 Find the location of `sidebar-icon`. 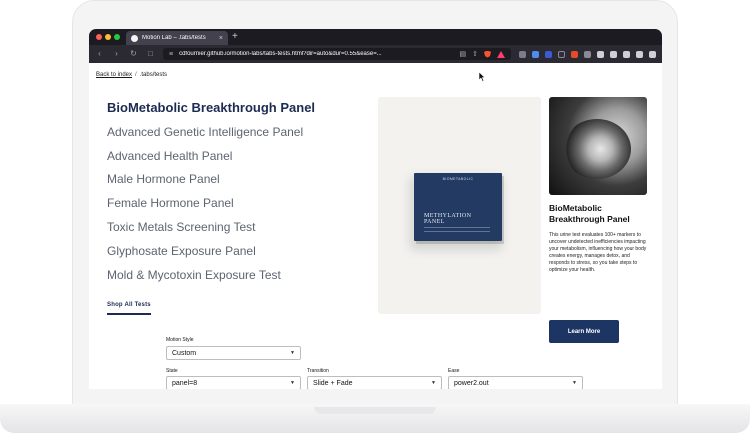

sidebar-icon is located at coordinates (639, 54).